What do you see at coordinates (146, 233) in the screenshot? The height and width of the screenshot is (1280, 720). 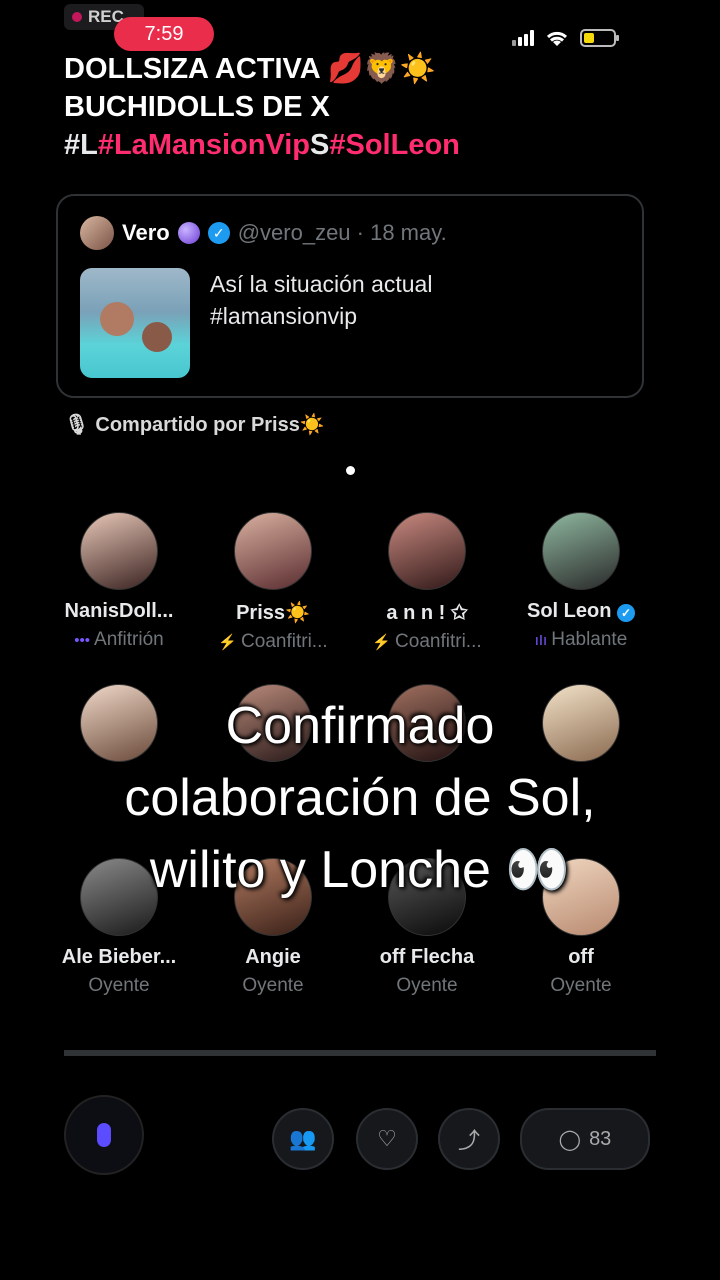 I see `tweet-author: Vero` at bounding box center [146, 233].